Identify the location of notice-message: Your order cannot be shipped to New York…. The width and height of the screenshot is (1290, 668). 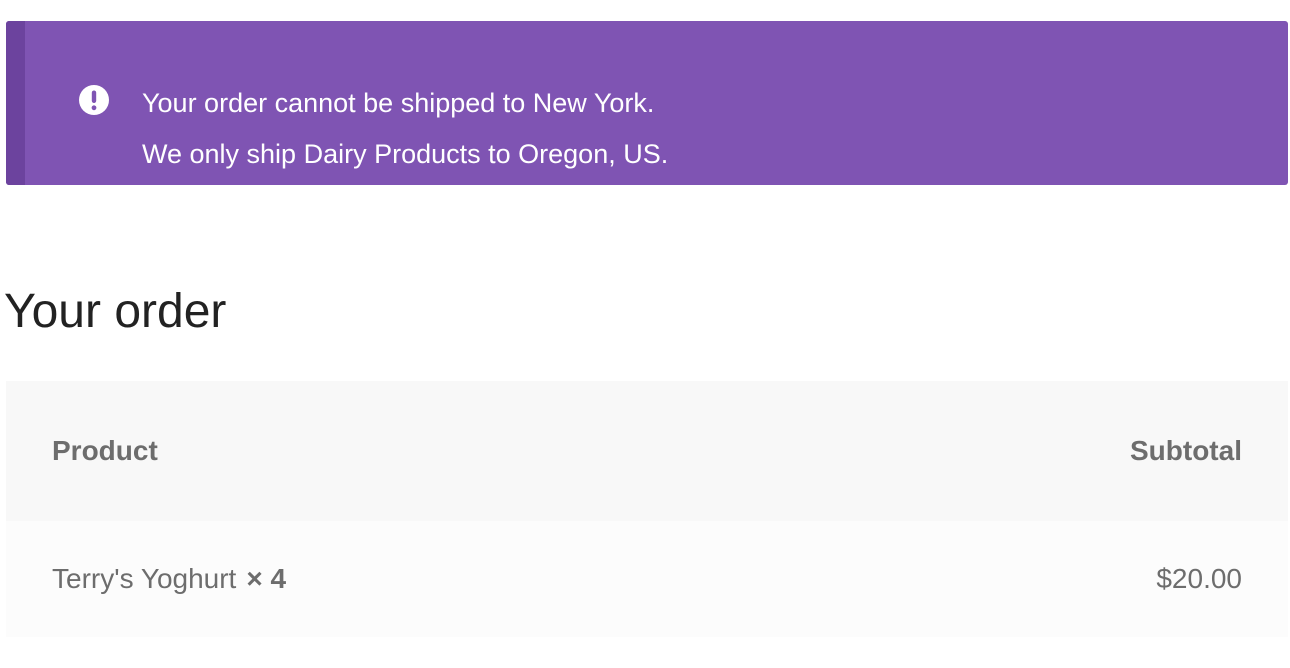
(405, 129).